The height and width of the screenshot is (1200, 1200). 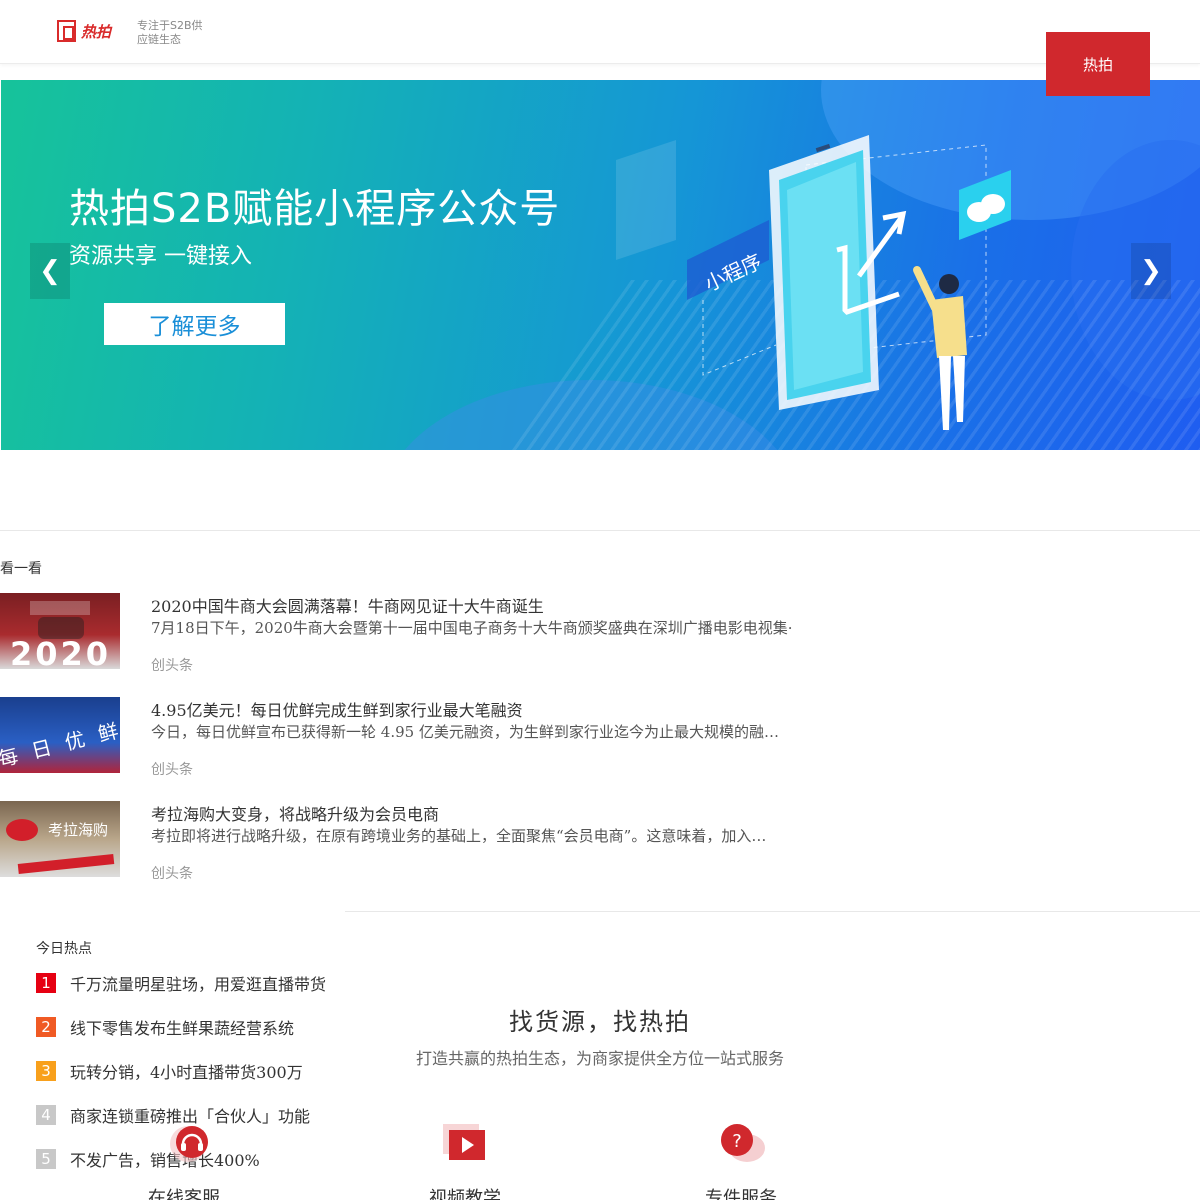 What do you see at coordinates (173, 1115) in the screenshot?
I see `hot-item: 4 商家连锁重磅推出「合伙人」功能` at bounding box center [173, 1115].